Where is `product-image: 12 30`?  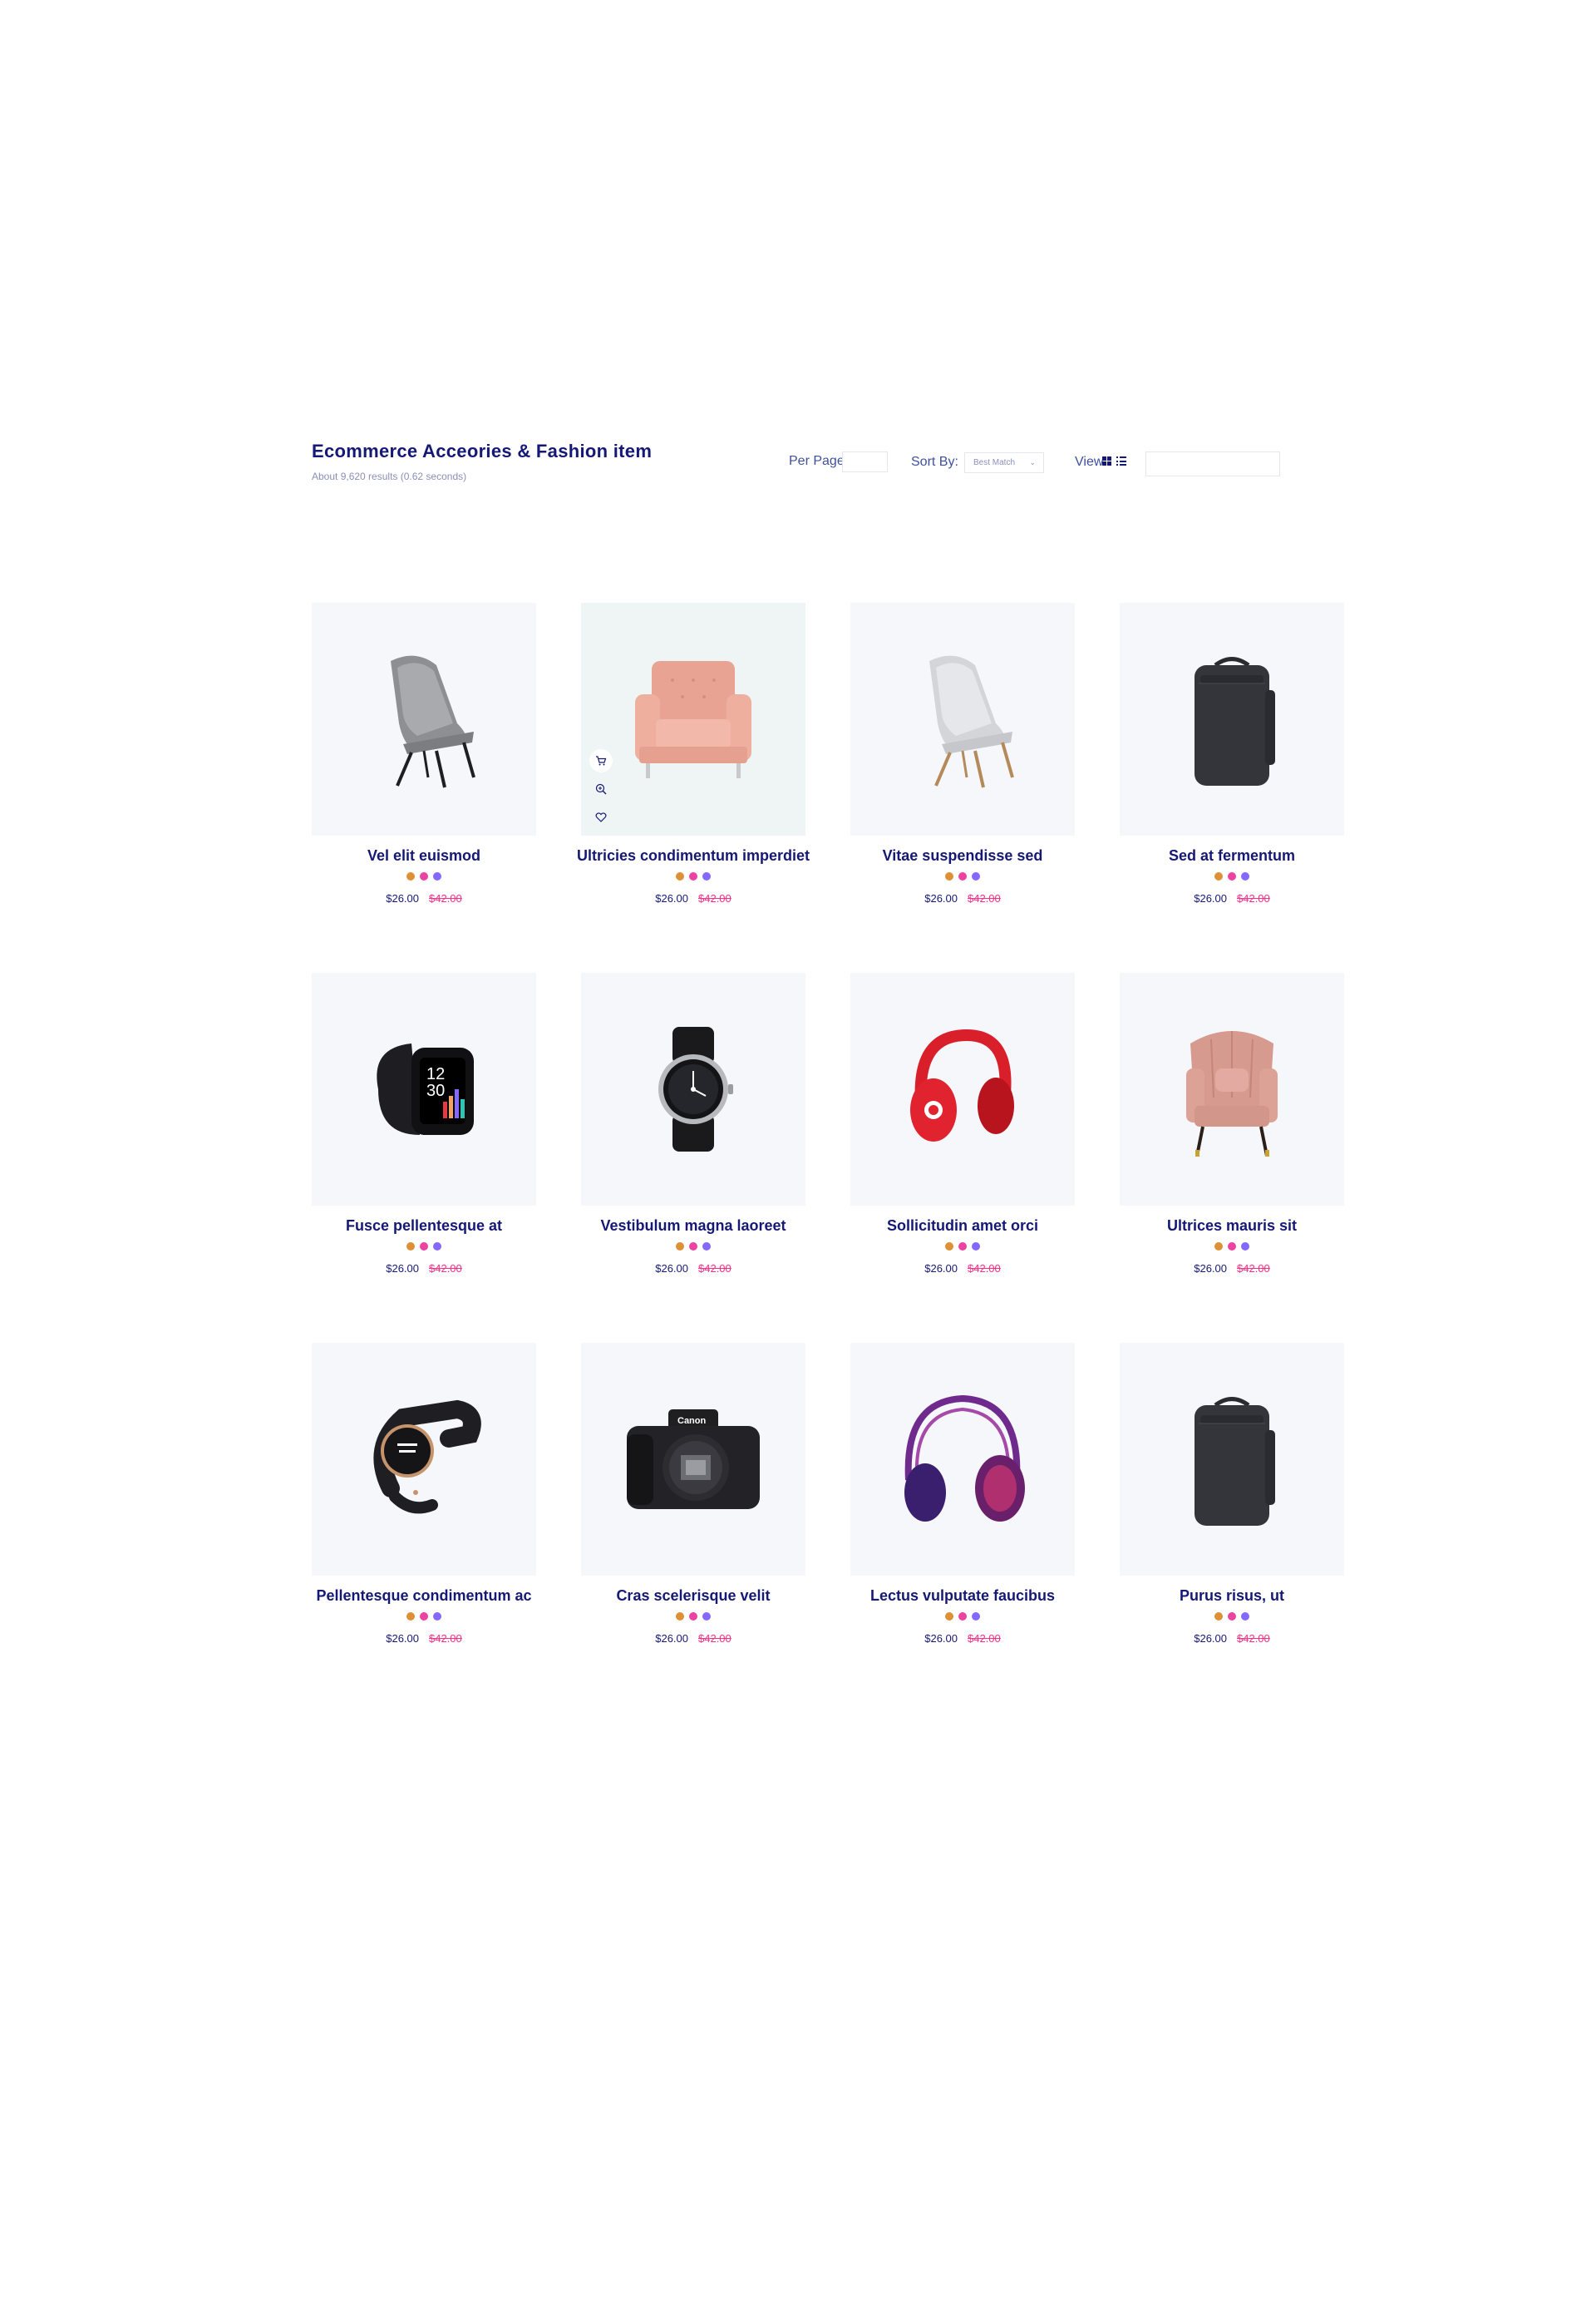
product-image: 12 30 is located at coordinates (424, 1089).